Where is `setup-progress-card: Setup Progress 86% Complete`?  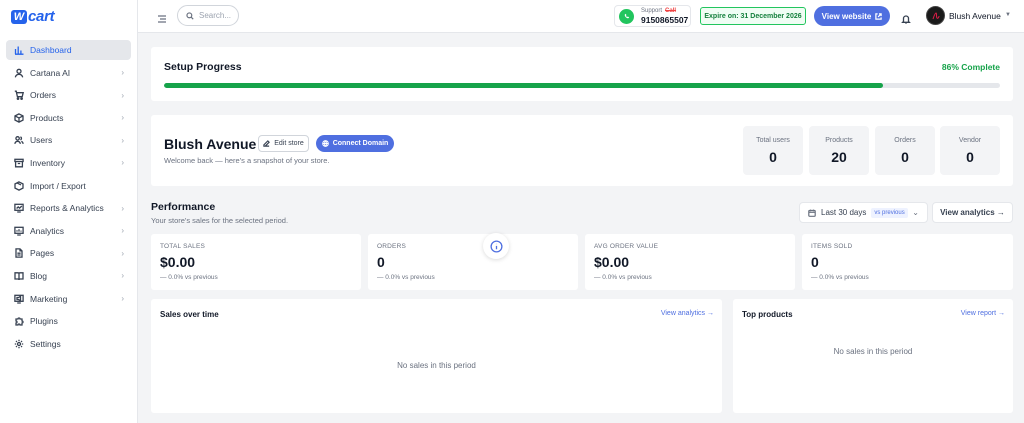 setup-progress-card: Setup Progress 86% Complete is located at coordinates (582, 74).